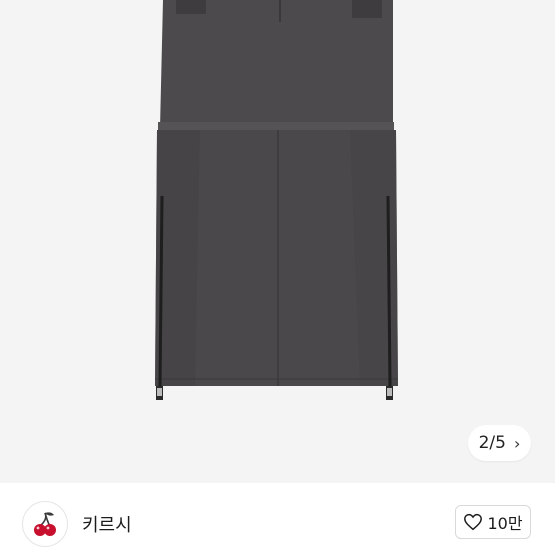 The image size is (555, 555). I want to click on like-button: 10만, so click(493, 522).